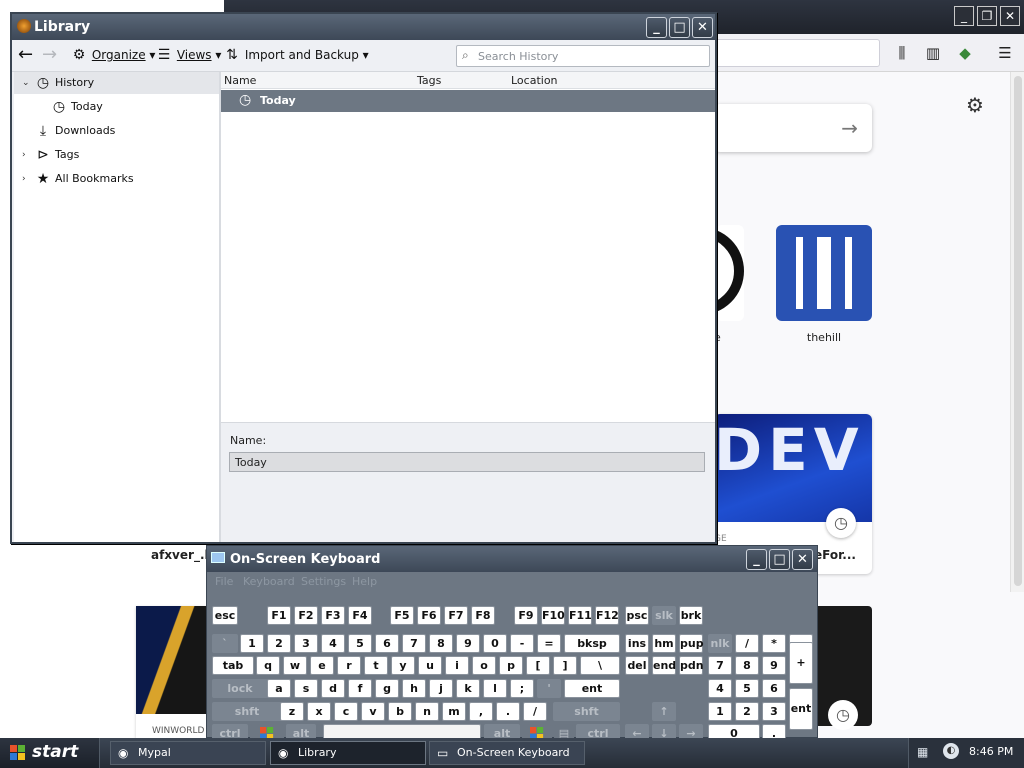 The width and height of the screenshot is (1024, 768). What do you see at coordinates (553, 615) in the screenshot?
I see `key-f10: F10` at bounding box center [553, 615].